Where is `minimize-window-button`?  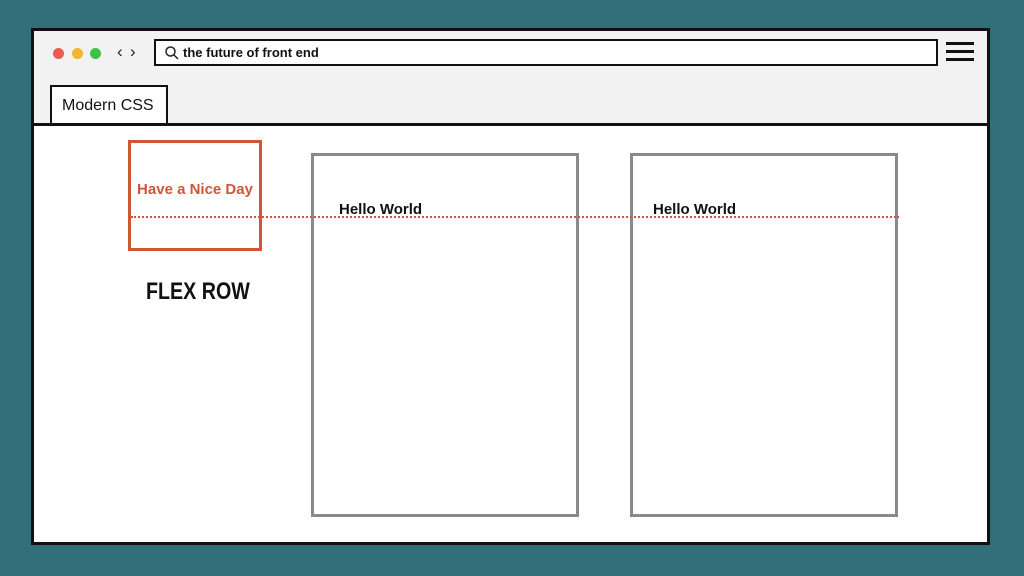
minimize-window-button is located at coordinates (77, 53).